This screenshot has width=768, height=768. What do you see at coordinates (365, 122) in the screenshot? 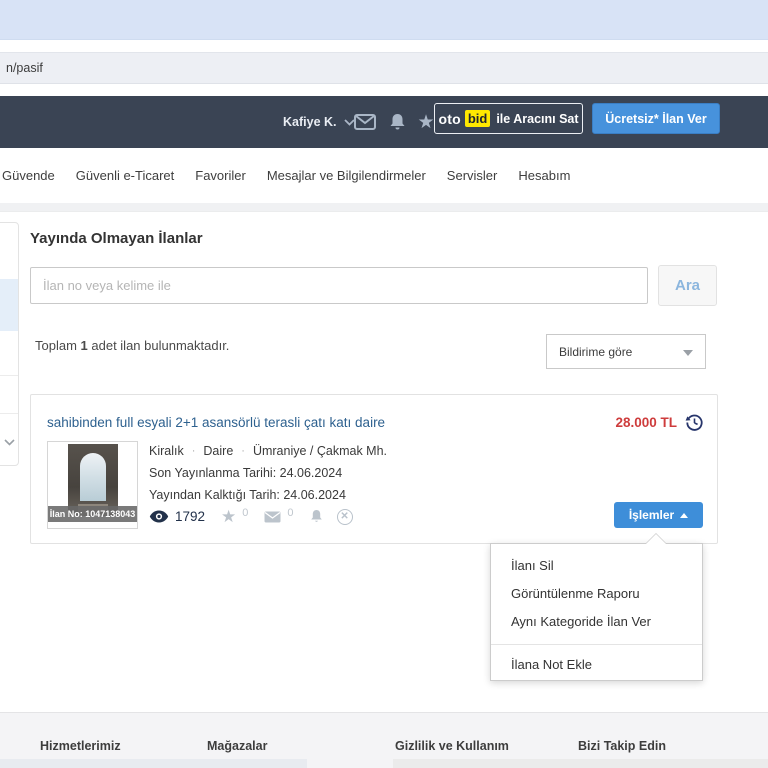
I see `messages-icon` at bounding box center [365, 122].